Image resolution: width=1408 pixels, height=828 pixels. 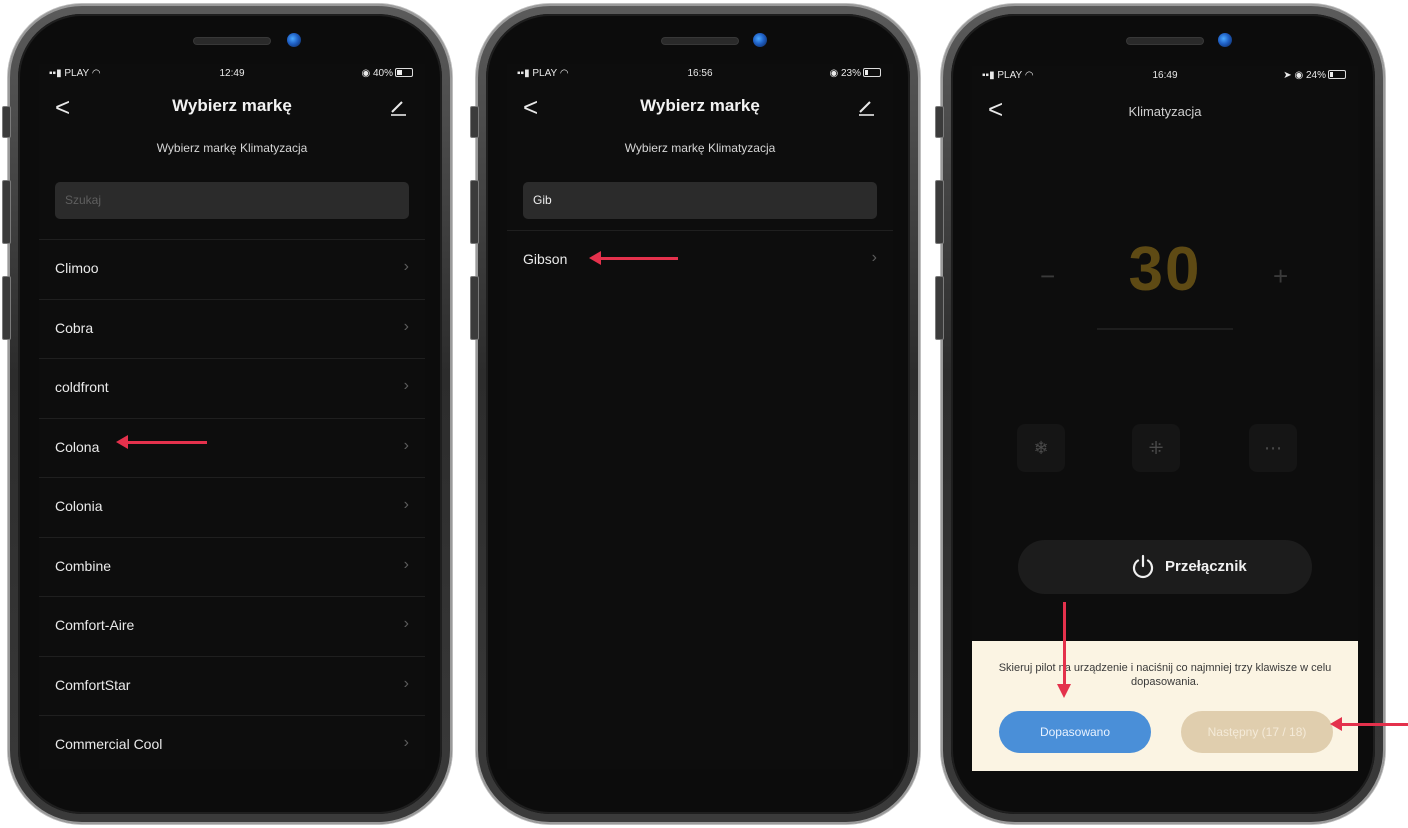 I want to click on power-toggle-button: Przełącznik, so click(x=1165, y=567).